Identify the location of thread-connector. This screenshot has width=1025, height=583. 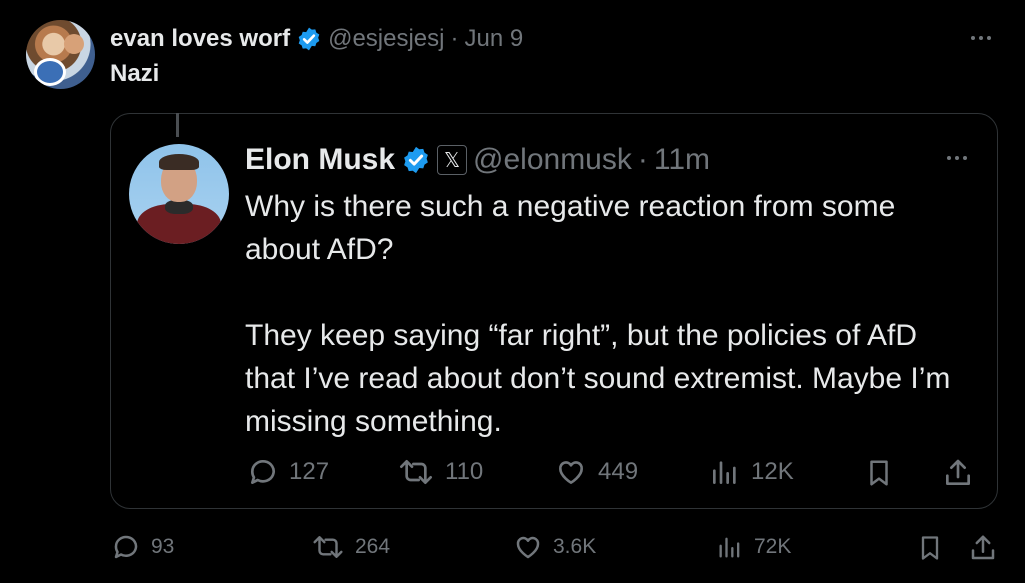
(177, 125).